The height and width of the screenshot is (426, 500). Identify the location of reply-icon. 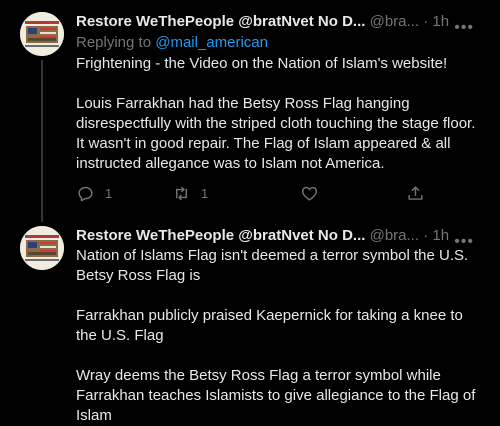
(85, 193).